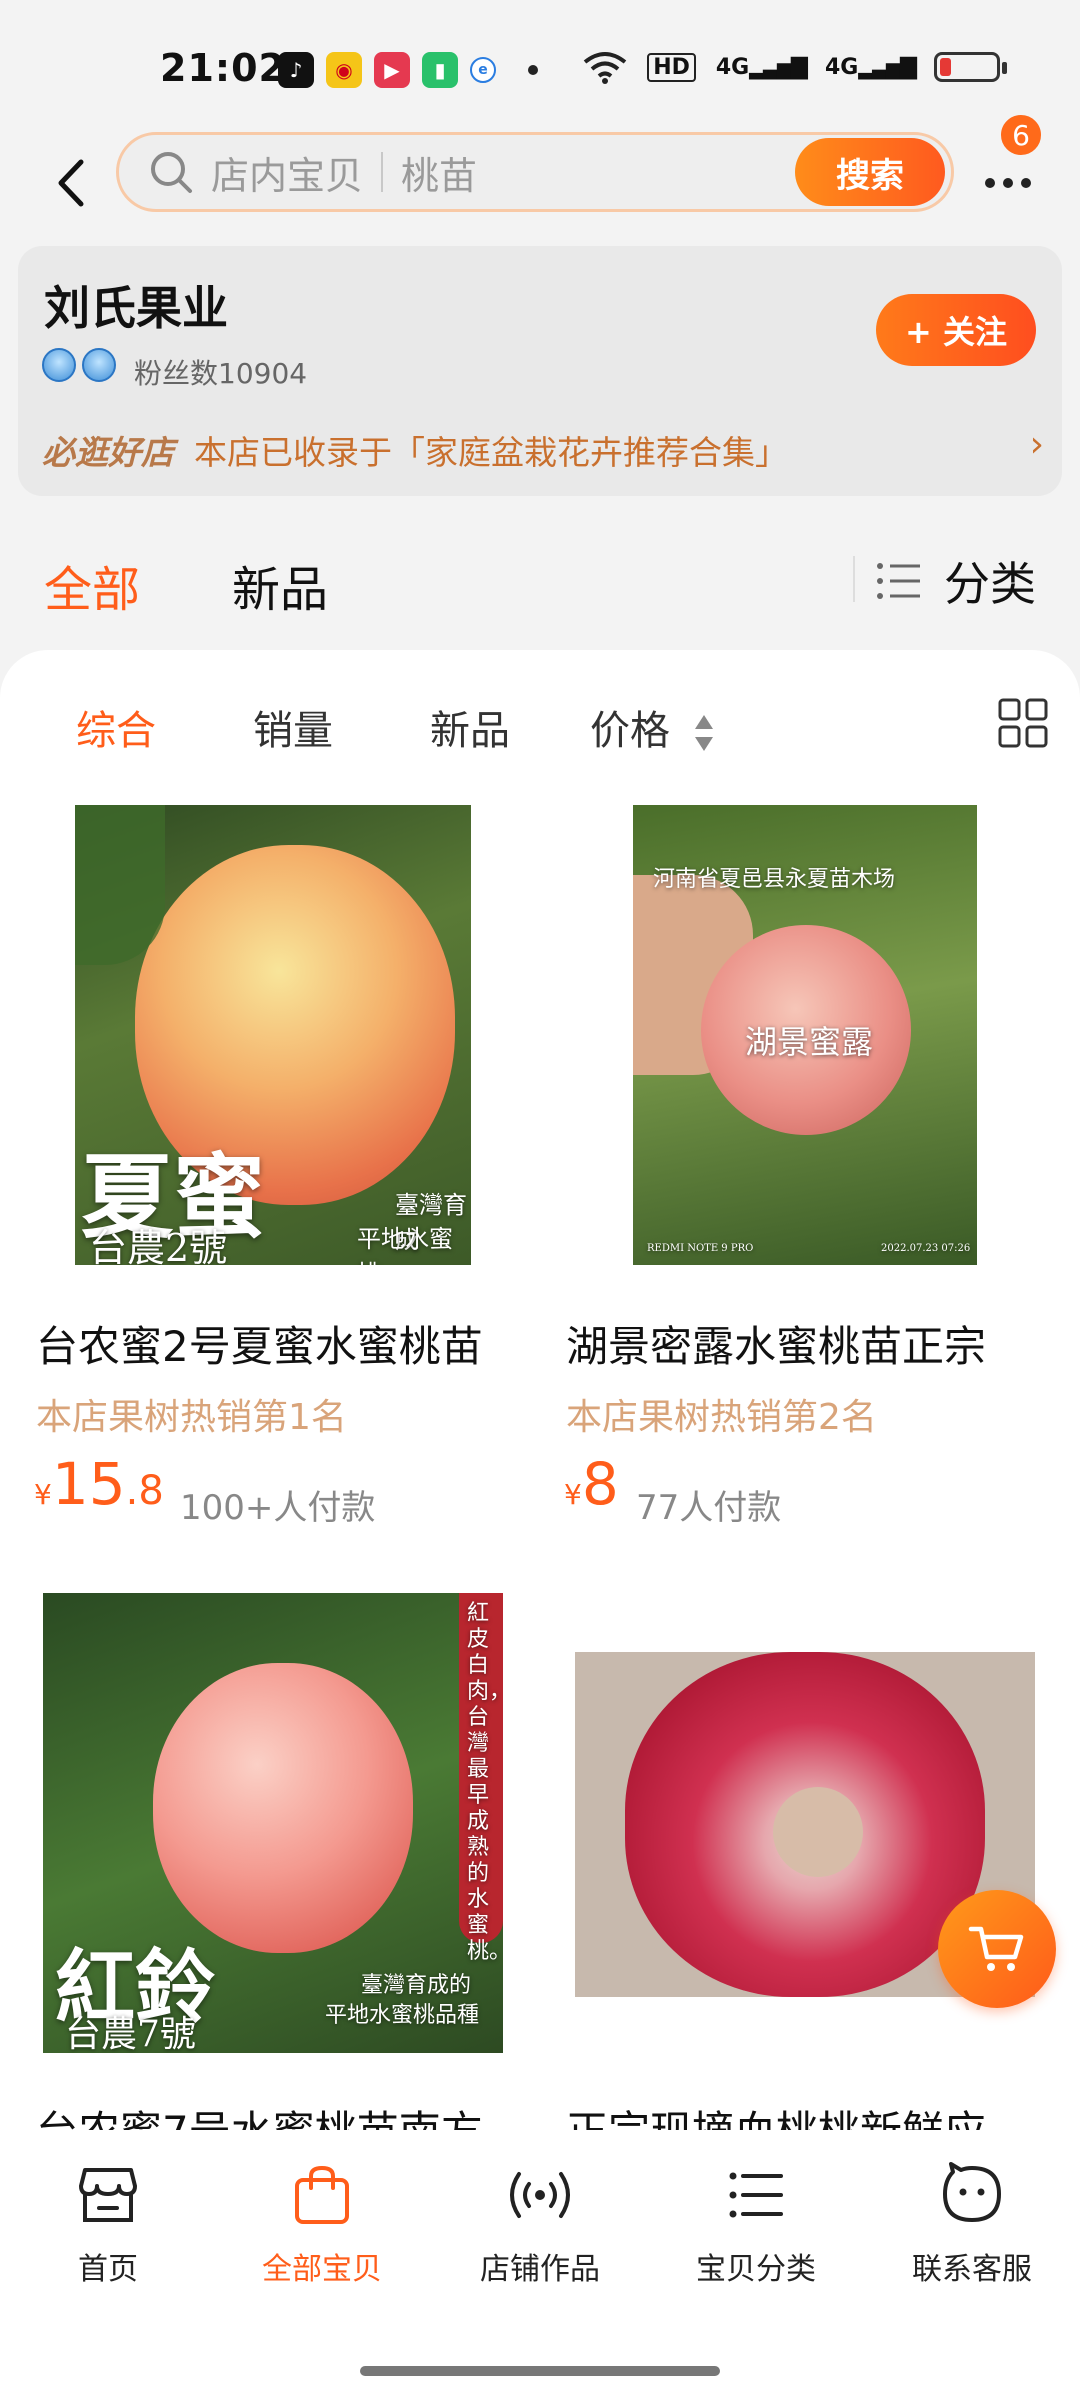 The image size is (1080, 2400). What do you see at coordinates (854, 579) in the screenshot?
I see `tab-divider` at bounding box center [854, 579].